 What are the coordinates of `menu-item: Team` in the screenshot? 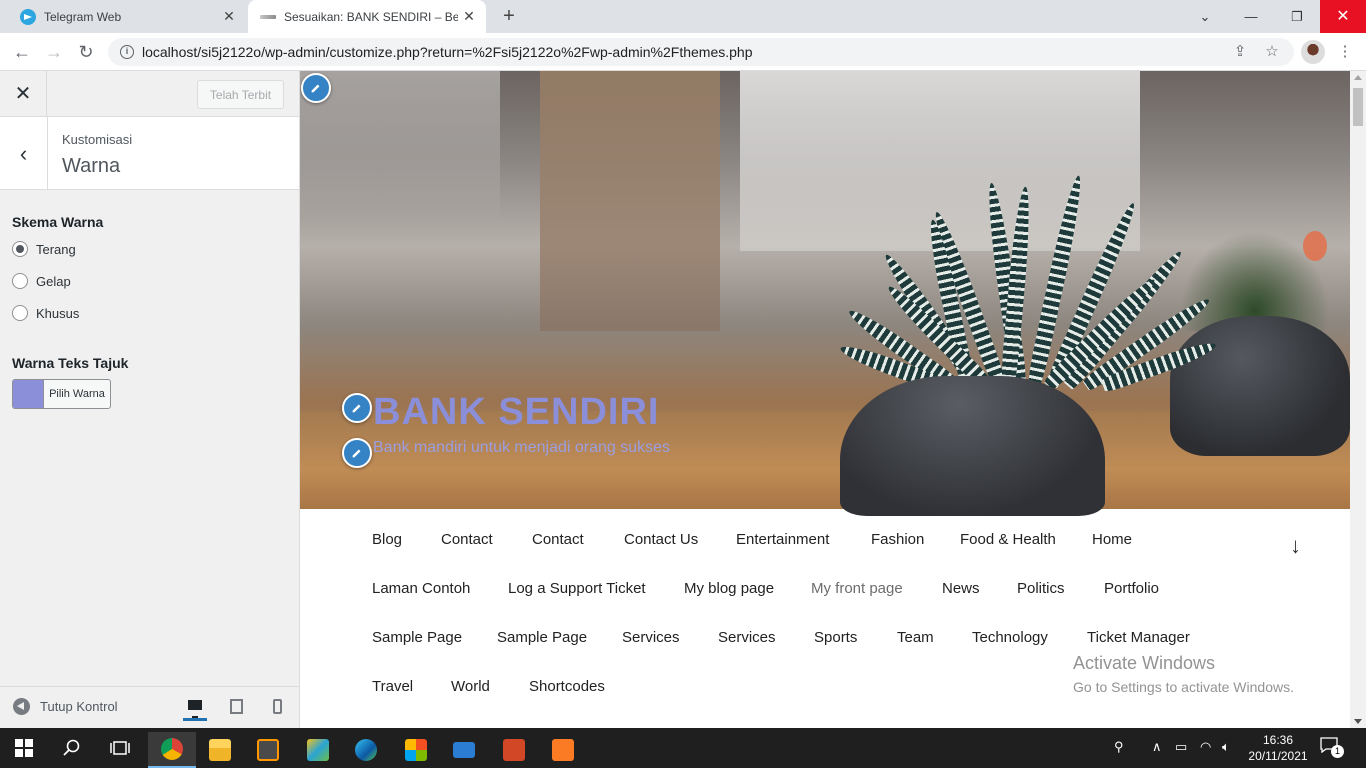 It's located at (915, 637).